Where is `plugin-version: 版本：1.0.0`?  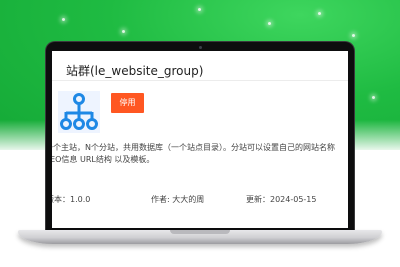 plugin-version: 版本：1.0.0 is located at coordinates (71, 199).